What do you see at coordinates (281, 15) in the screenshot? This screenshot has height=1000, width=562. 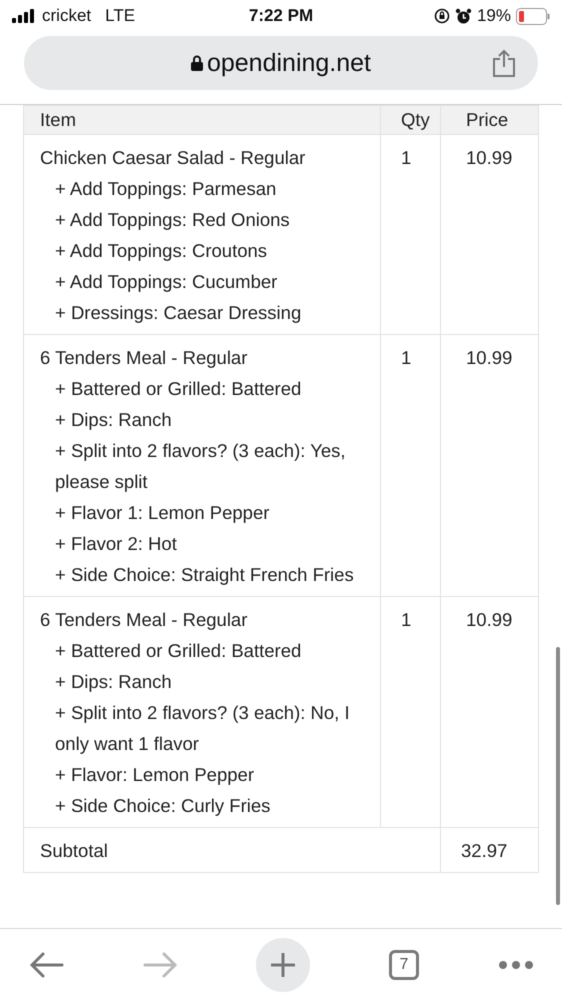 I see `clock-time: 7:22 PM` at bounding box center [281, 15].